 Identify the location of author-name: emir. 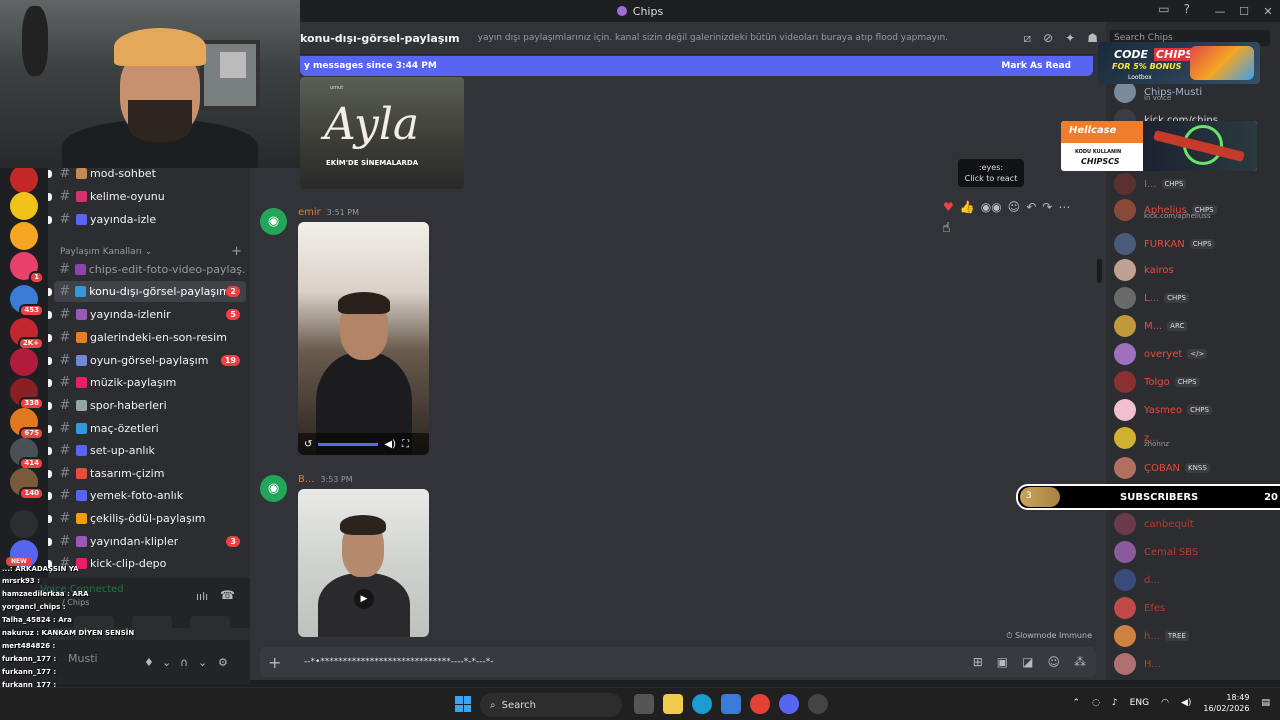
(309, 212).